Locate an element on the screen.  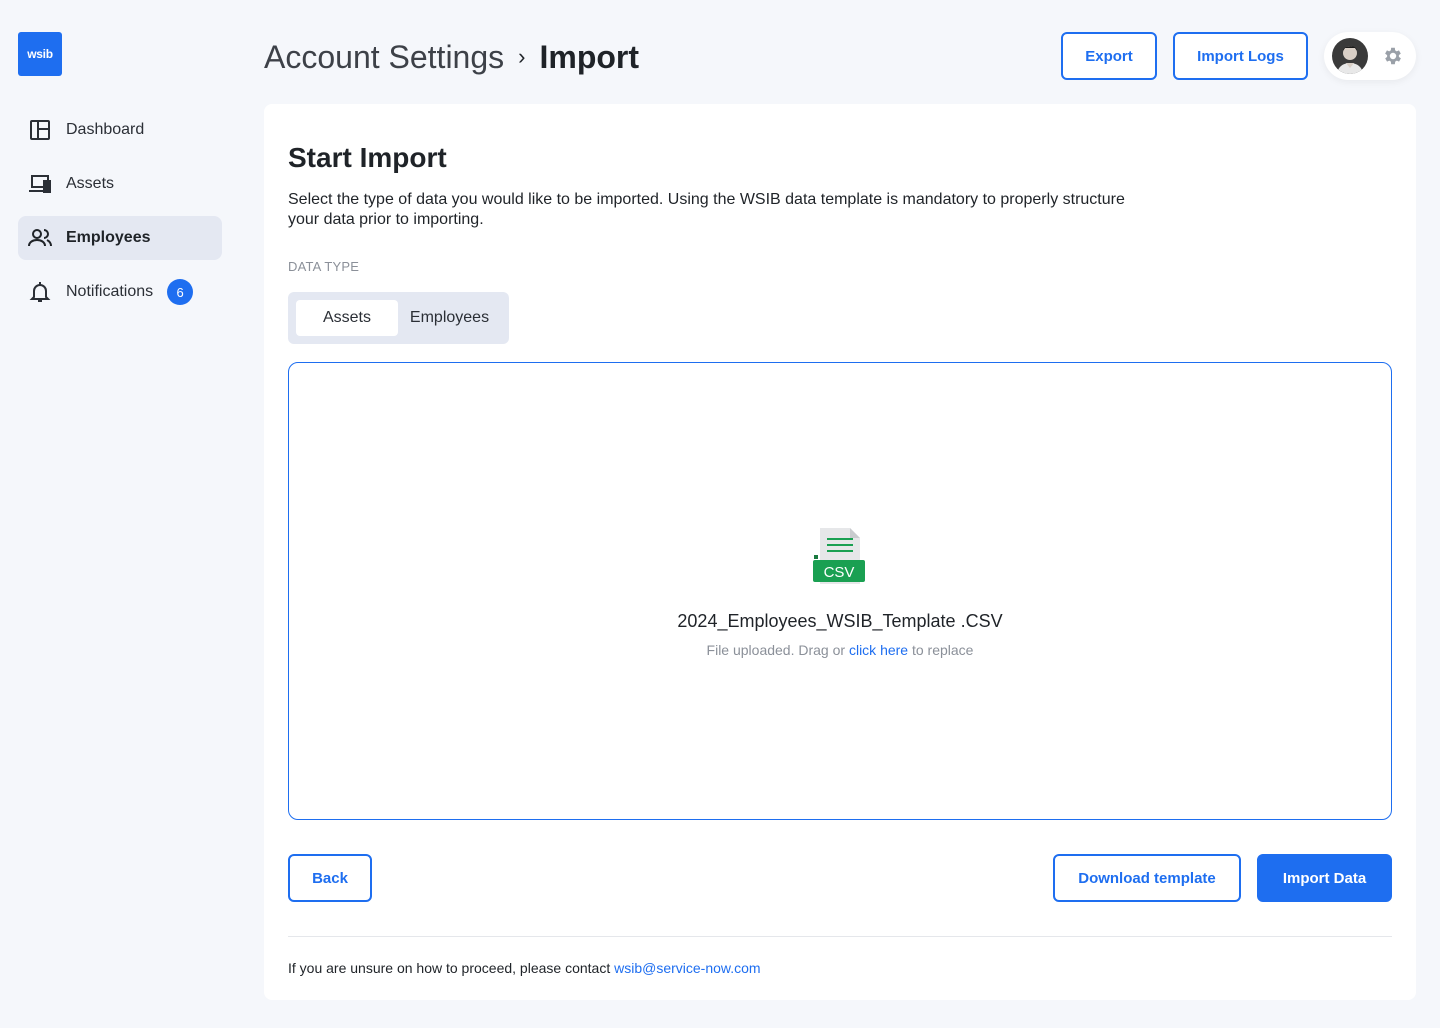
data-type-selector: Assets Employees is located at coordinates (398, 318).